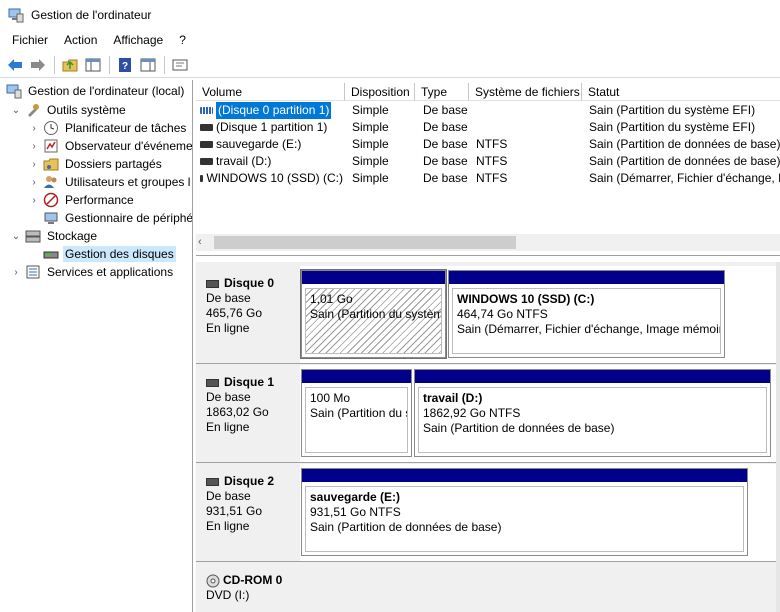 This screenshot has height=612, width=780. Describe the element at coordinates (54, 236) in the screenshot. I see `tree-item-storage: ⌄ Stockage` at that location.